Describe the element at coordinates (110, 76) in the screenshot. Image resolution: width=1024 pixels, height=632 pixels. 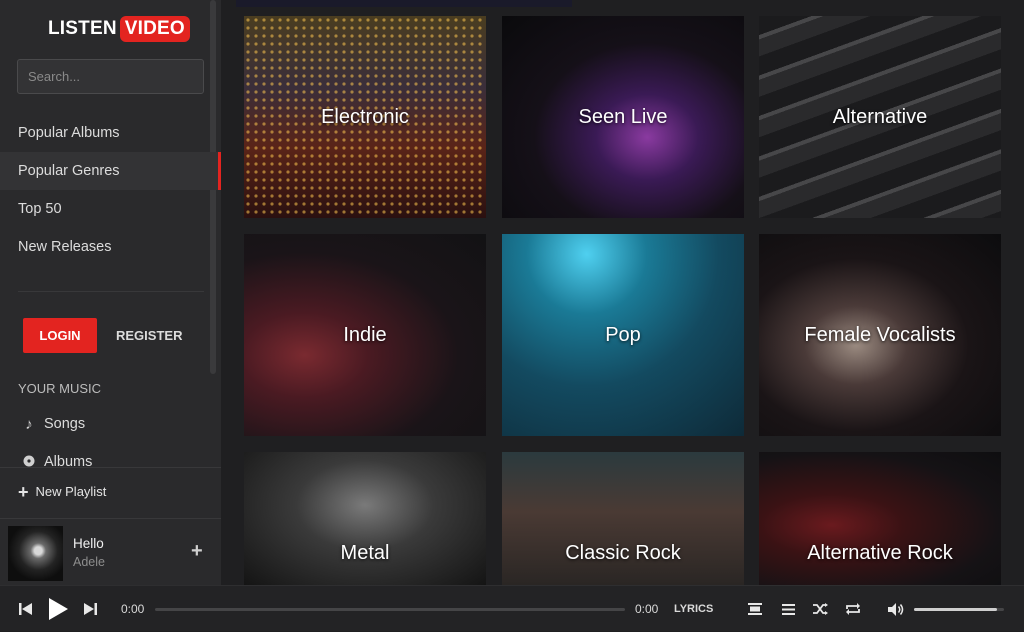
I see `search-input` at that location.